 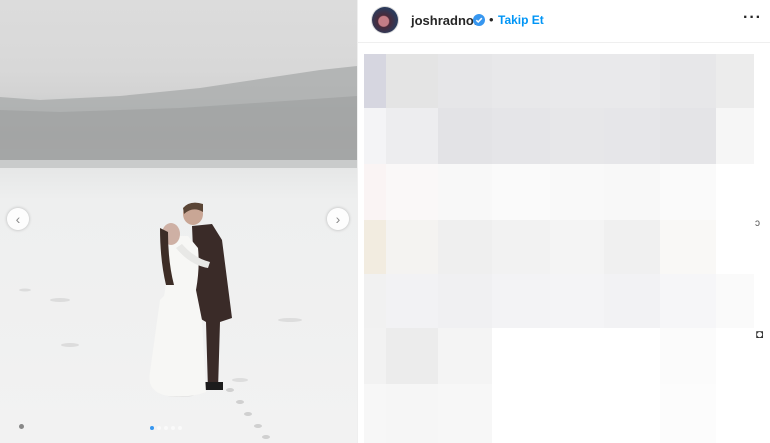 I want to click on previous-slide-button: ‹, so click(x=18, y=219).